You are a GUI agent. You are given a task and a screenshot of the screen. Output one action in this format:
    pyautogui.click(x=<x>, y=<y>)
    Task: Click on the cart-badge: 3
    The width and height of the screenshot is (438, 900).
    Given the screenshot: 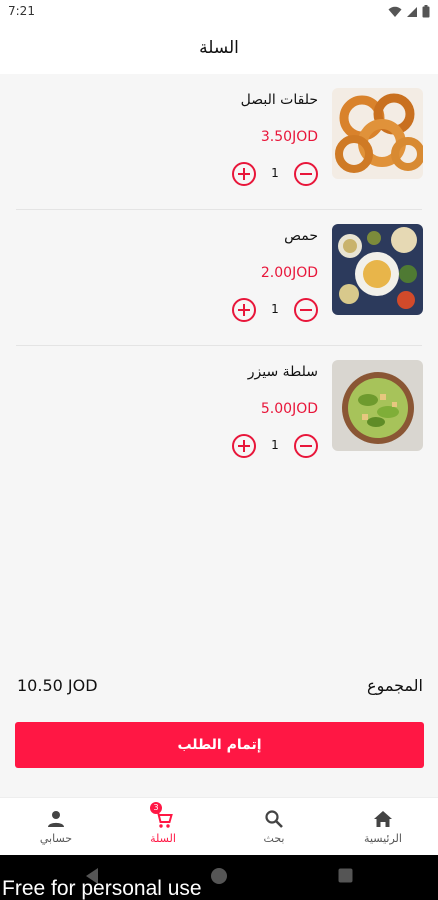 What is the action you would take?
    pyautogui.click(x=156, y=808)
    